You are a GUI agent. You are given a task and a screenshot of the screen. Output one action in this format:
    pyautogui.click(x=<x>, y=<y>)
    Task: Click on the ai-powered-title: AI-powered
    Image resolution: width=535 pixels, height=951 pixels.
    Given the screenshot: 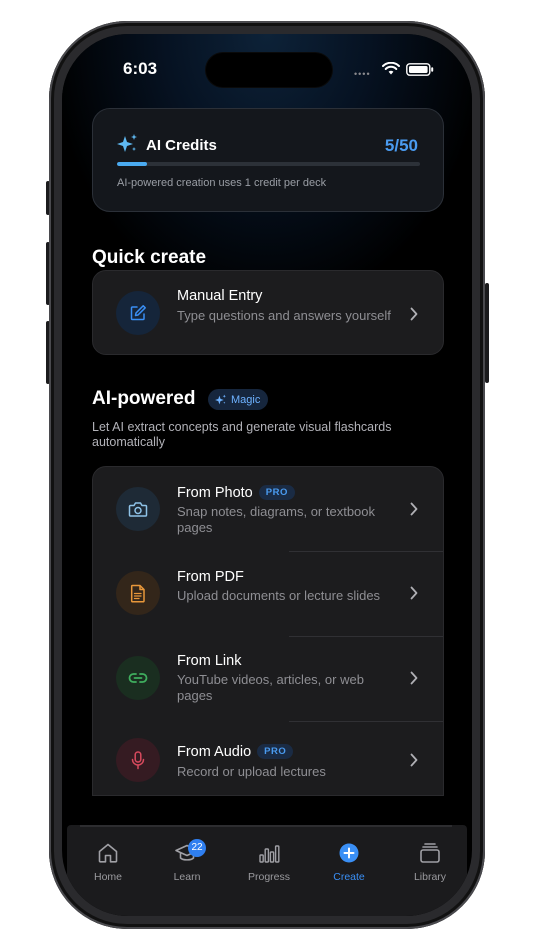 What is the action you would take?
    pyautogui.click(x=144, y=398)
    